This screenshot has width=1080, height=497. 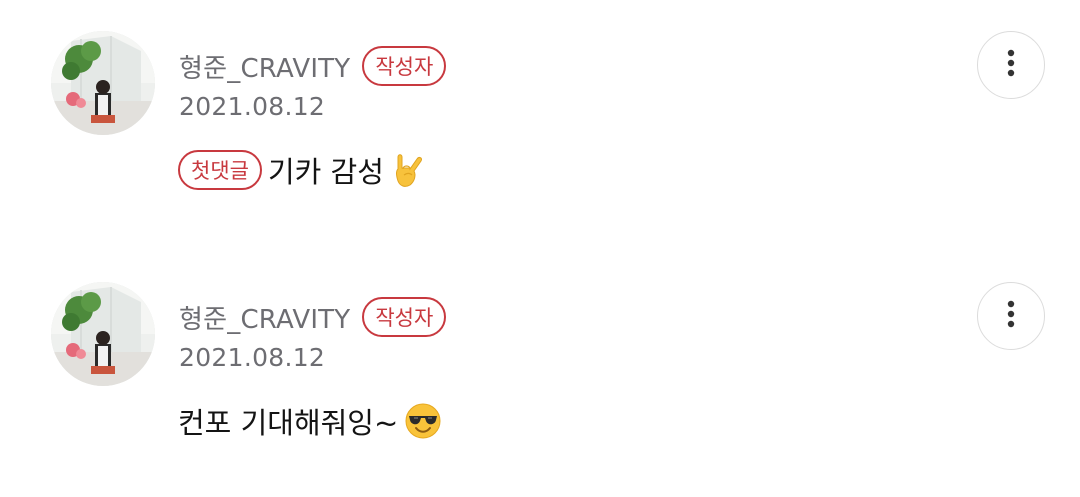 I want to click on comment-text: 컨포 기대해줘잉~, so click(x=288, y=423).